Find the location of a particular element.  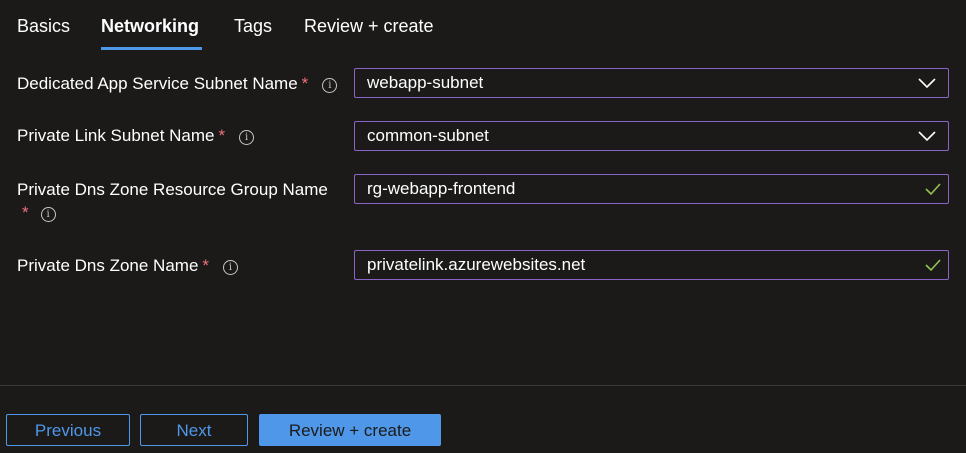

footer-divider is located at coordinates (483, 385).